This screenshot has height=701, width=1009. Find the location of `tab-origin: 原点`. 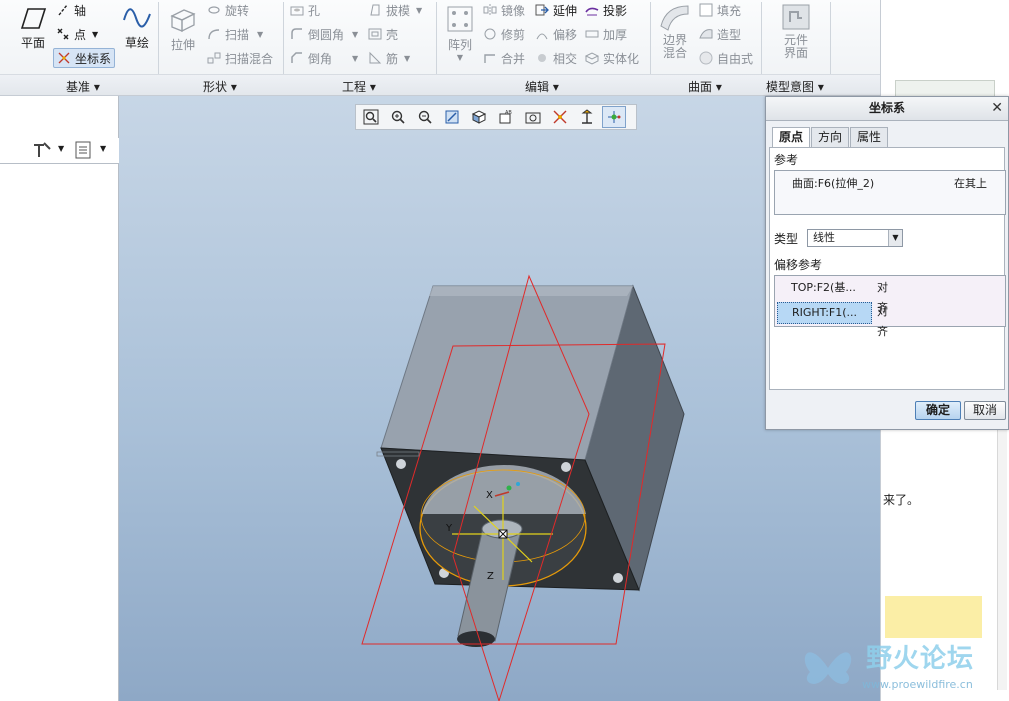

tab-origin: 原点 is located at coordinates (791, 137).